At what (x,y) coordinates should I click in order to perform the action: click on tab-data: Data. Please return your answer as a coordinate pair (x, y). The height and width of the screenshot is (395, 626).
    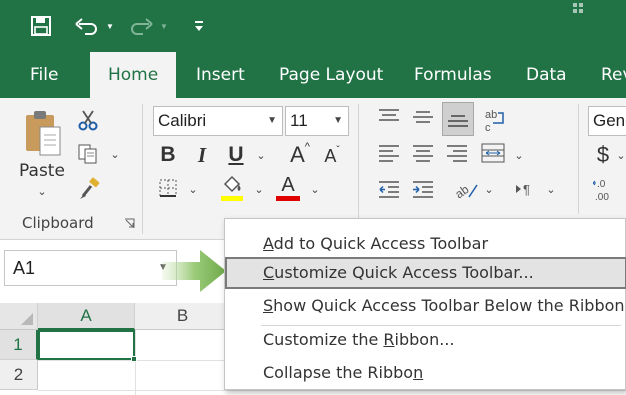
    Looking at the image, I should click on (546, 75).